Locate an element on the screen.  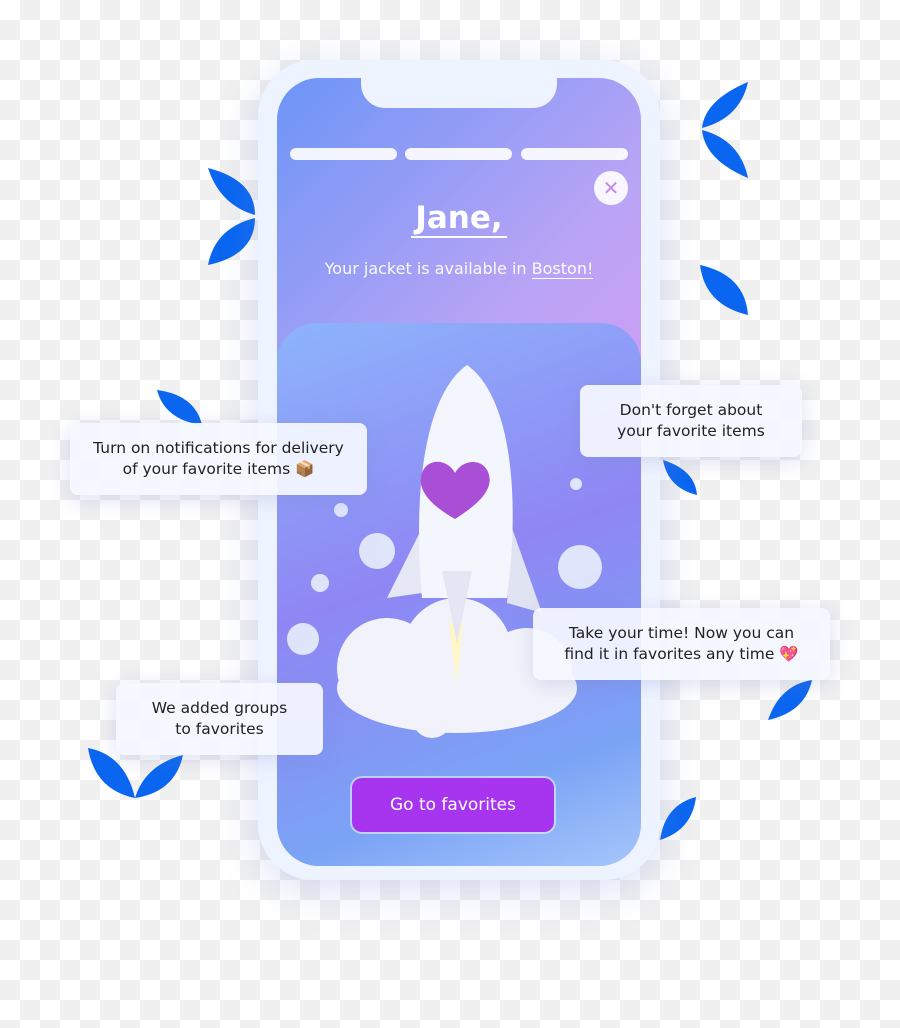
bubble-line: find it in favorites any time 💖 is located at coordinates (681, 654).